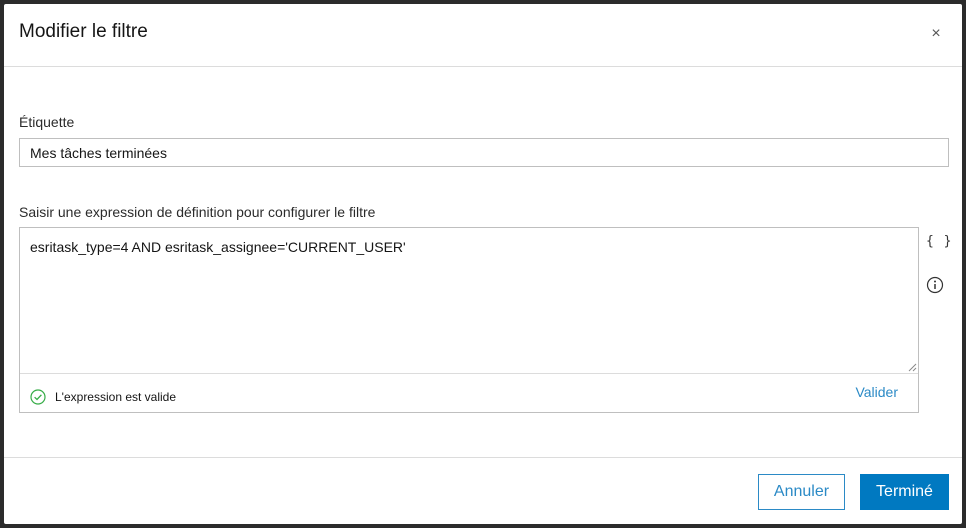 This screenshot has height=528, width=966. Describe the element at coordinates (904, 492) in the screenshot. I see `done-button: Terminé` at that location.